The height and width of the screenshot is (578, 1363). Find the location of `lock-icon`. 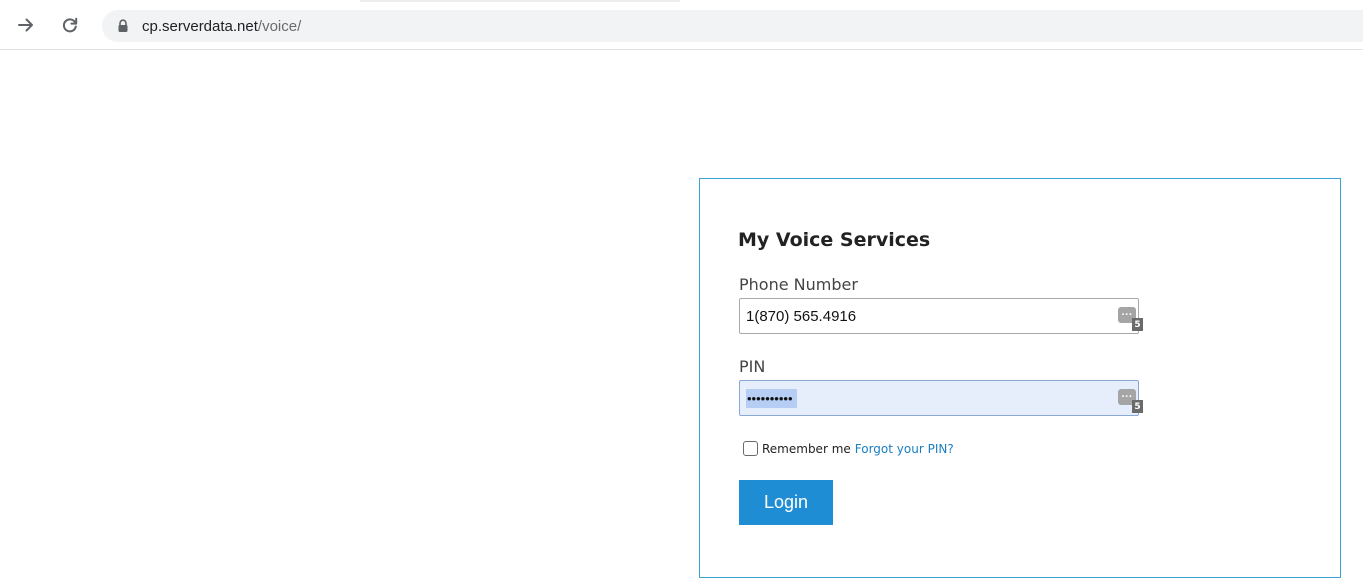

lock-icon is located at coordinates (123, 26).